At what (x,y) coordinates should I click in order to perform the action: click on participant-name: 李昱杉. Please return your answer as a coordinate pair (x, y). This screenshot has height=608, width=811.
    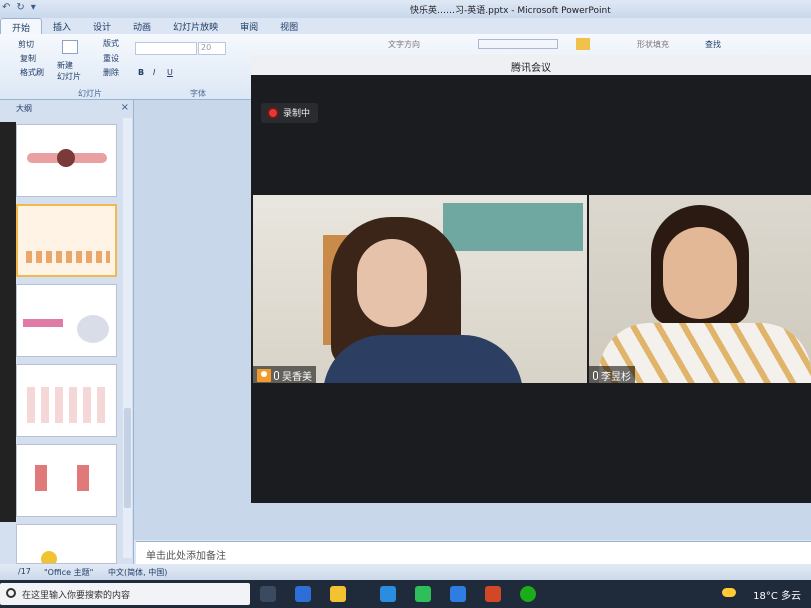
    Looking at the image, I should click on (616, 377).